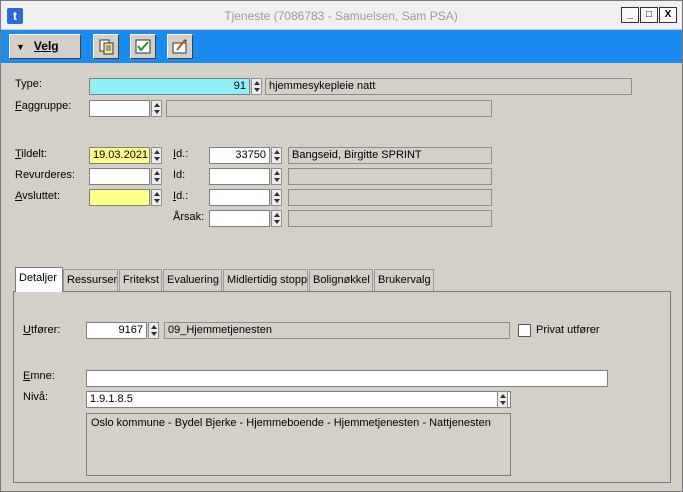  I want to click on velg-button: ▼ Velg, so click(45, 46).